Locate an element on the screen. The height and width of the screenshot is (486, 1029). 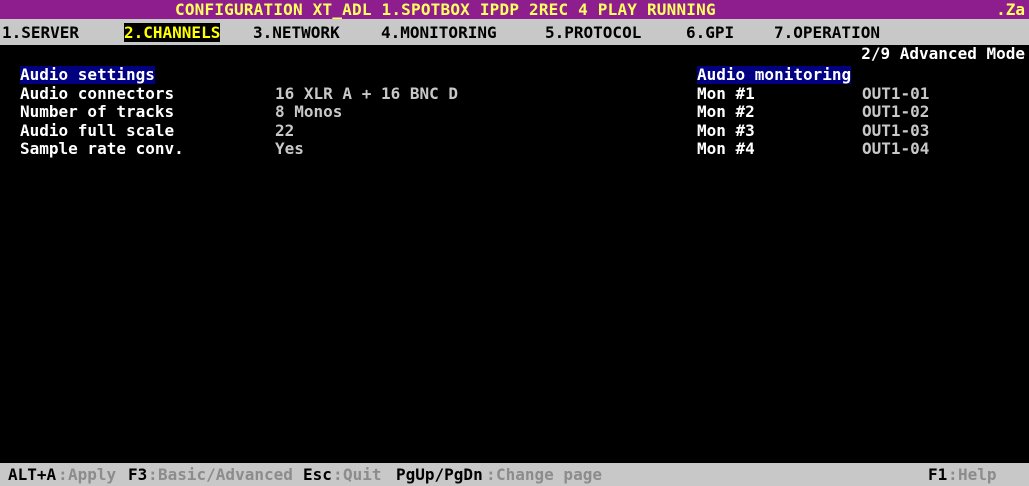
monitor-label-4: Mon #4 is located at coordinates (726, 148).